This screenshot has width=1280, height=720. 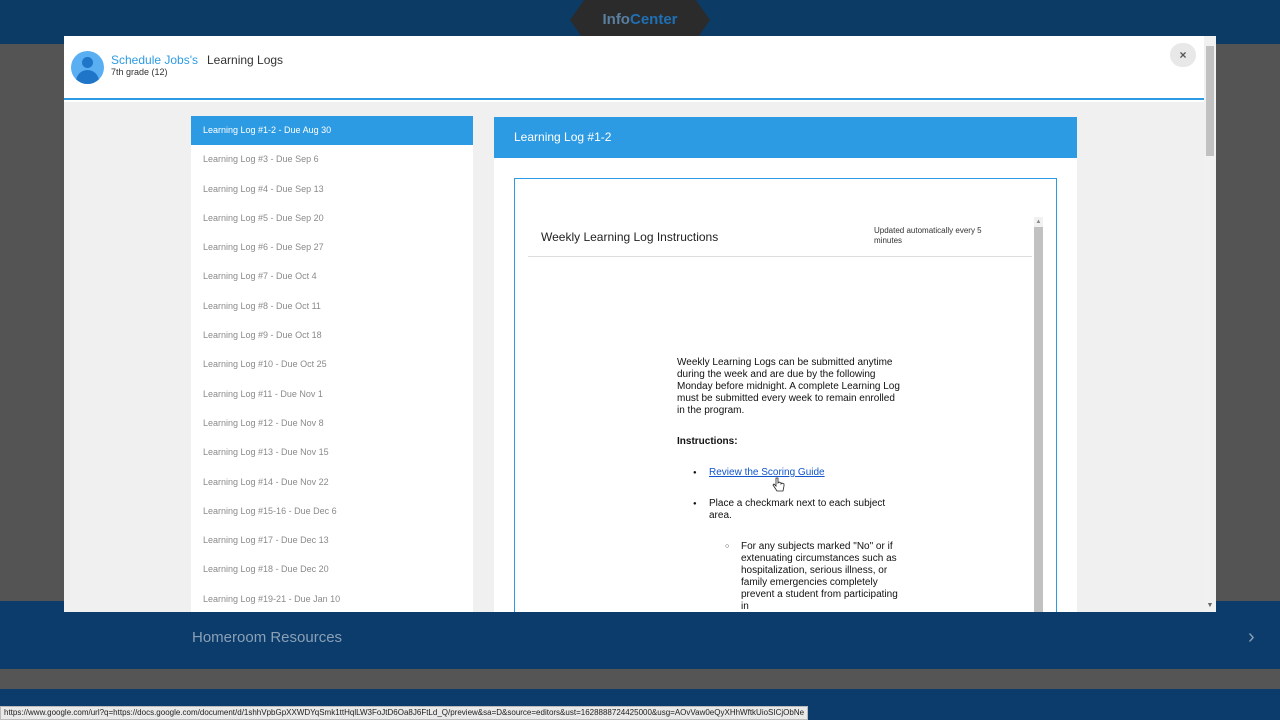 What do you see at coordinates (630, 237) in the screenshot?
I see `document-title: Weekly Learning Log Instructions` at bounding box center [630, 237].